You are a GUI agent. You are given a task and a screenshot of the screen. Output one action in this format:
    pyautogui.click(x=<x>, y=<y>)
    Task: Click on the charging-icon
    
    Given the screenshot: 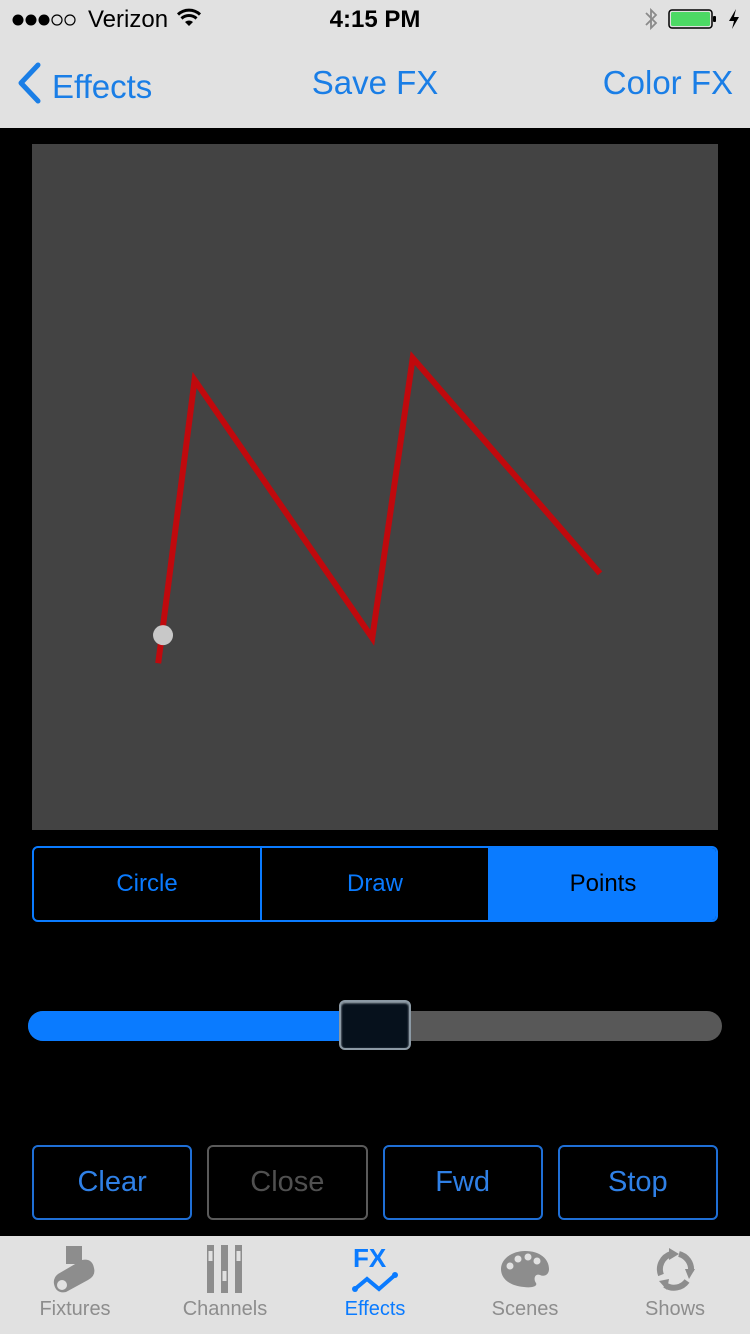 What is the action you would take?
    pyautogui.click(x=734, y=21)
    